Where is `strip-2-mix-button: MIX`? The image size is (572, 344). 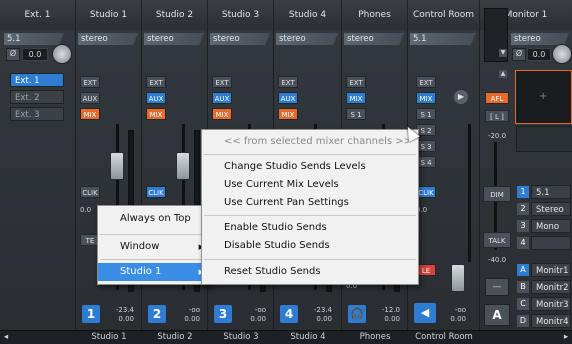
strip-2-mix-button: MIX is located at coordinates (156, 114).